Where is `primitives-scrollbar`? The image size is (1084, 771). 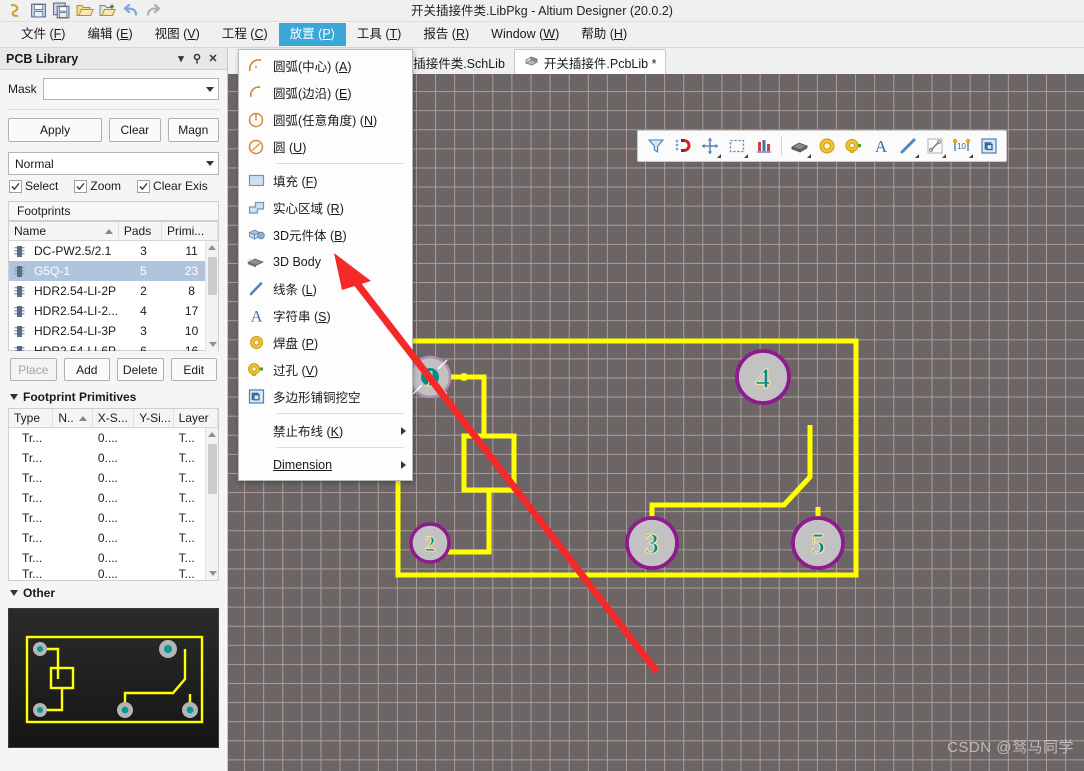 primitives-scrollbar is located at coordinates (211, 504).